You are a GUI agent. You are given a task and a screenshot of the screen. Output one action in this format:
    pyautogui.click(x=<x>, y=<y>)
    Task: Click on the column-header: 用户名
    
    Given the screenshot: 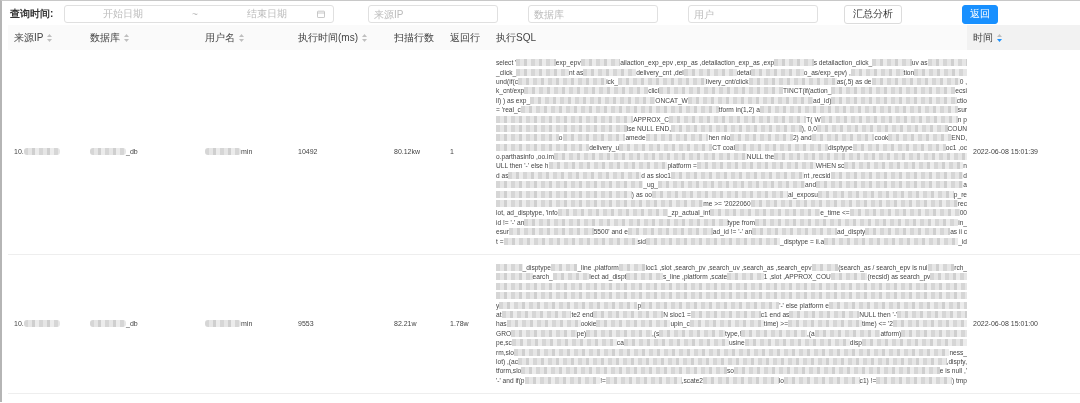 What is the action you would take?
    pyautogui.click(x=220, y=37)
    